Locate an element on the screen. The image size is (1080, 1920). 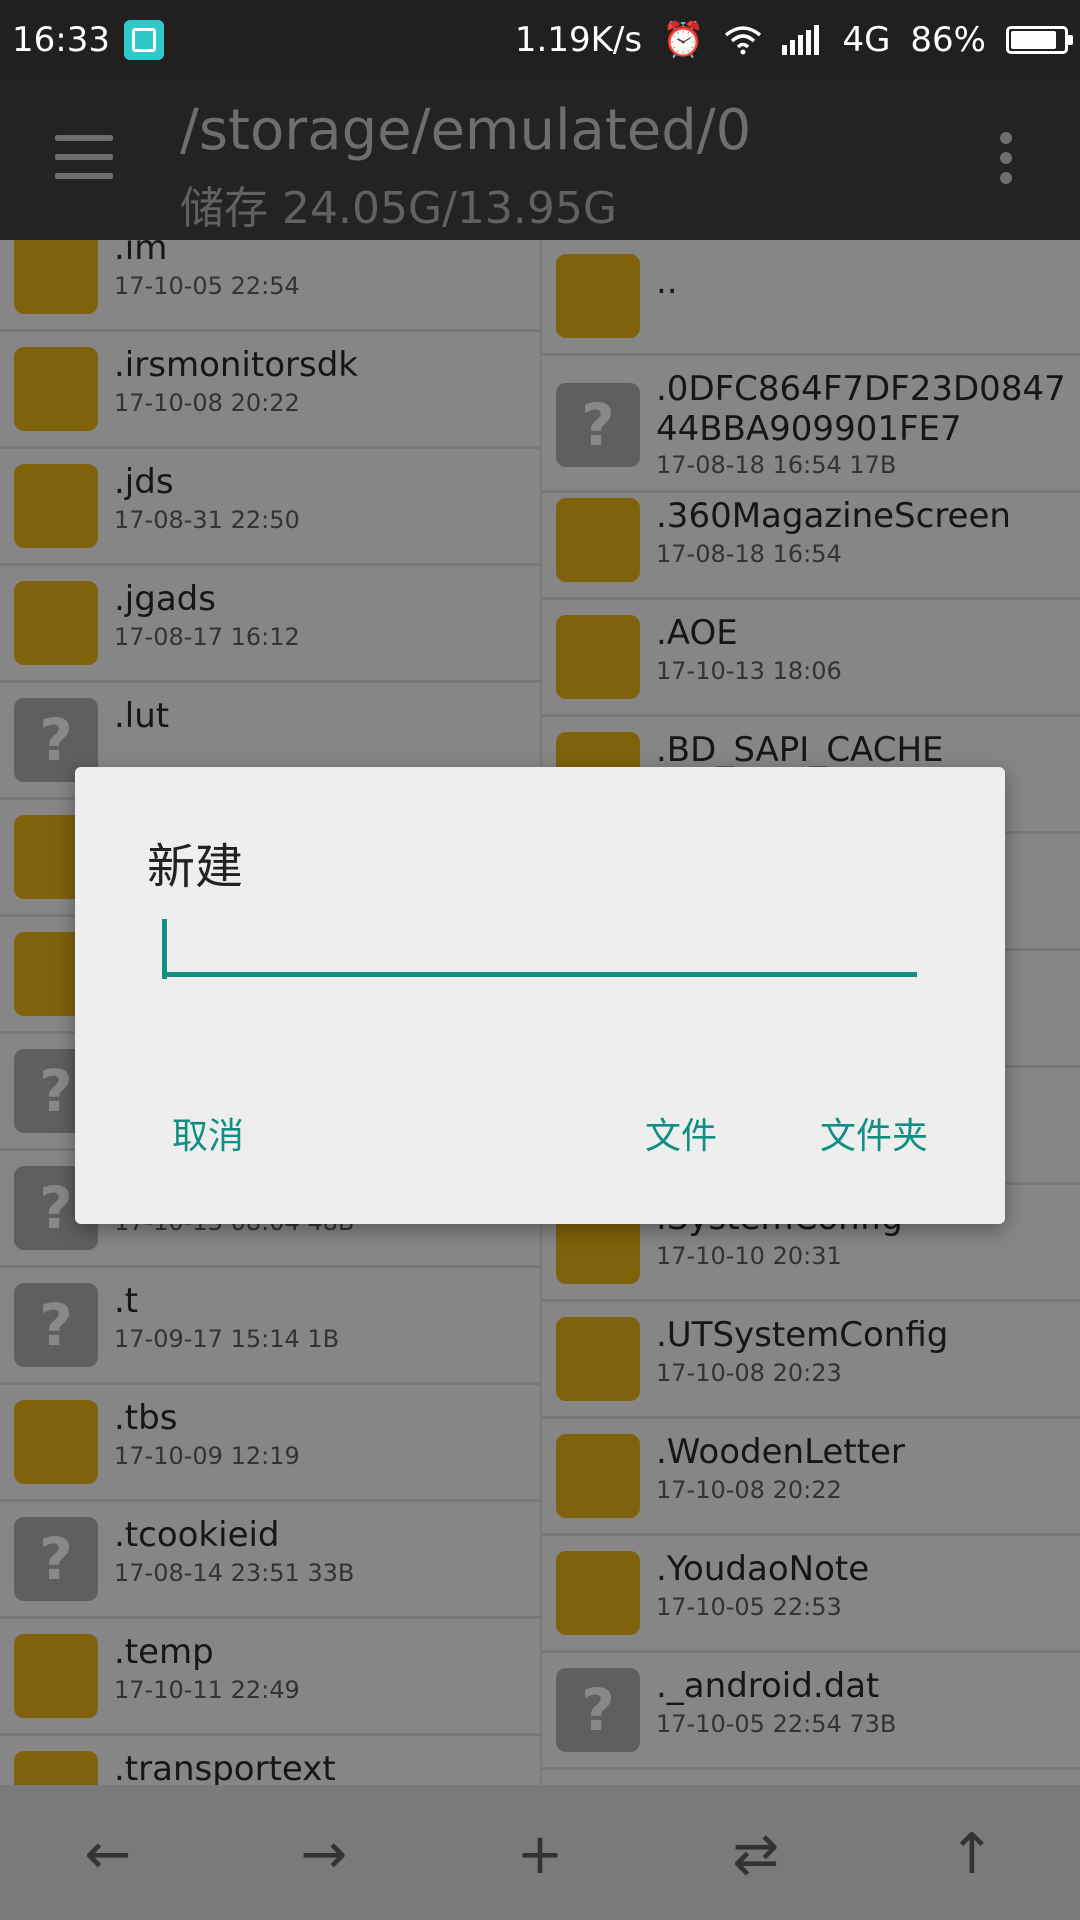
file-name: ._android.dat is located at coordinates (768, 1686).